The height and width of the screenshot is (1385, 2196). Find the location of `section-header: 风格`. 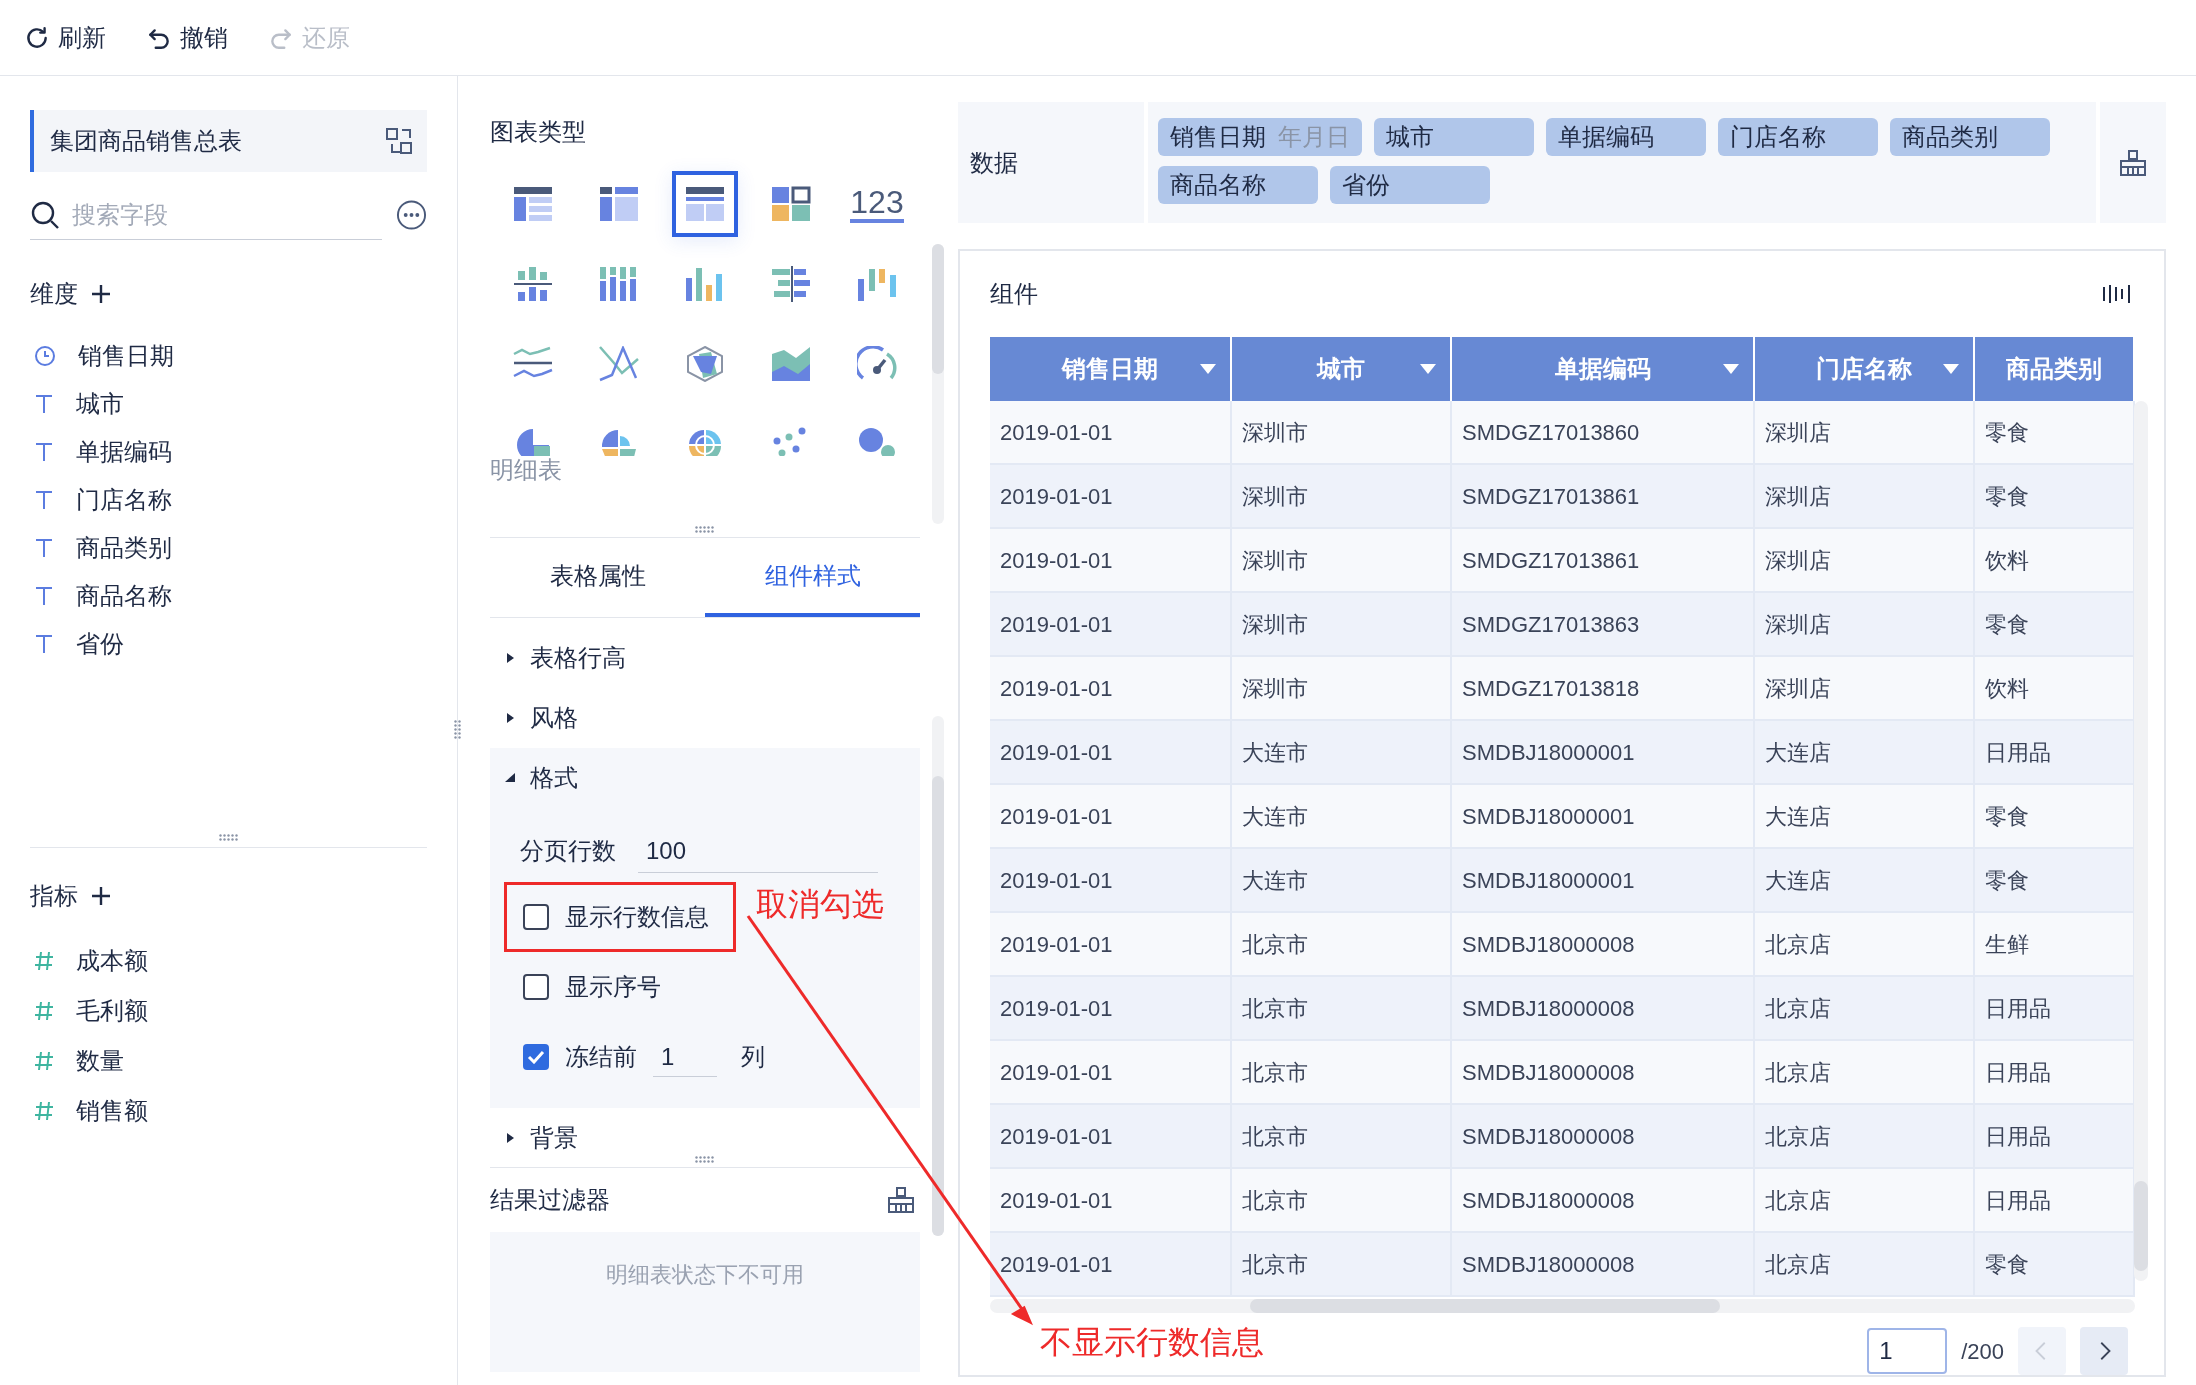

section-header: 风格 is located at coordinates (534, 718).